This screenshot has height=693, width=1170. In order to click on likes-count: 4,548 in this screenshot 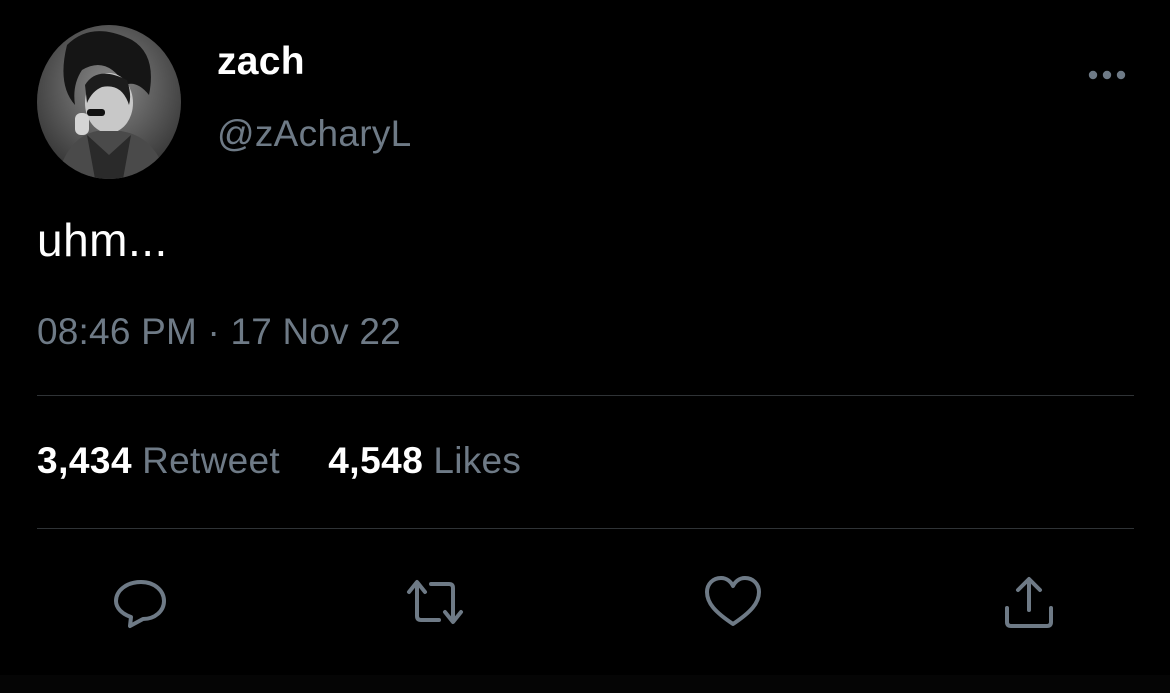, I will do `click(376, 460)`.